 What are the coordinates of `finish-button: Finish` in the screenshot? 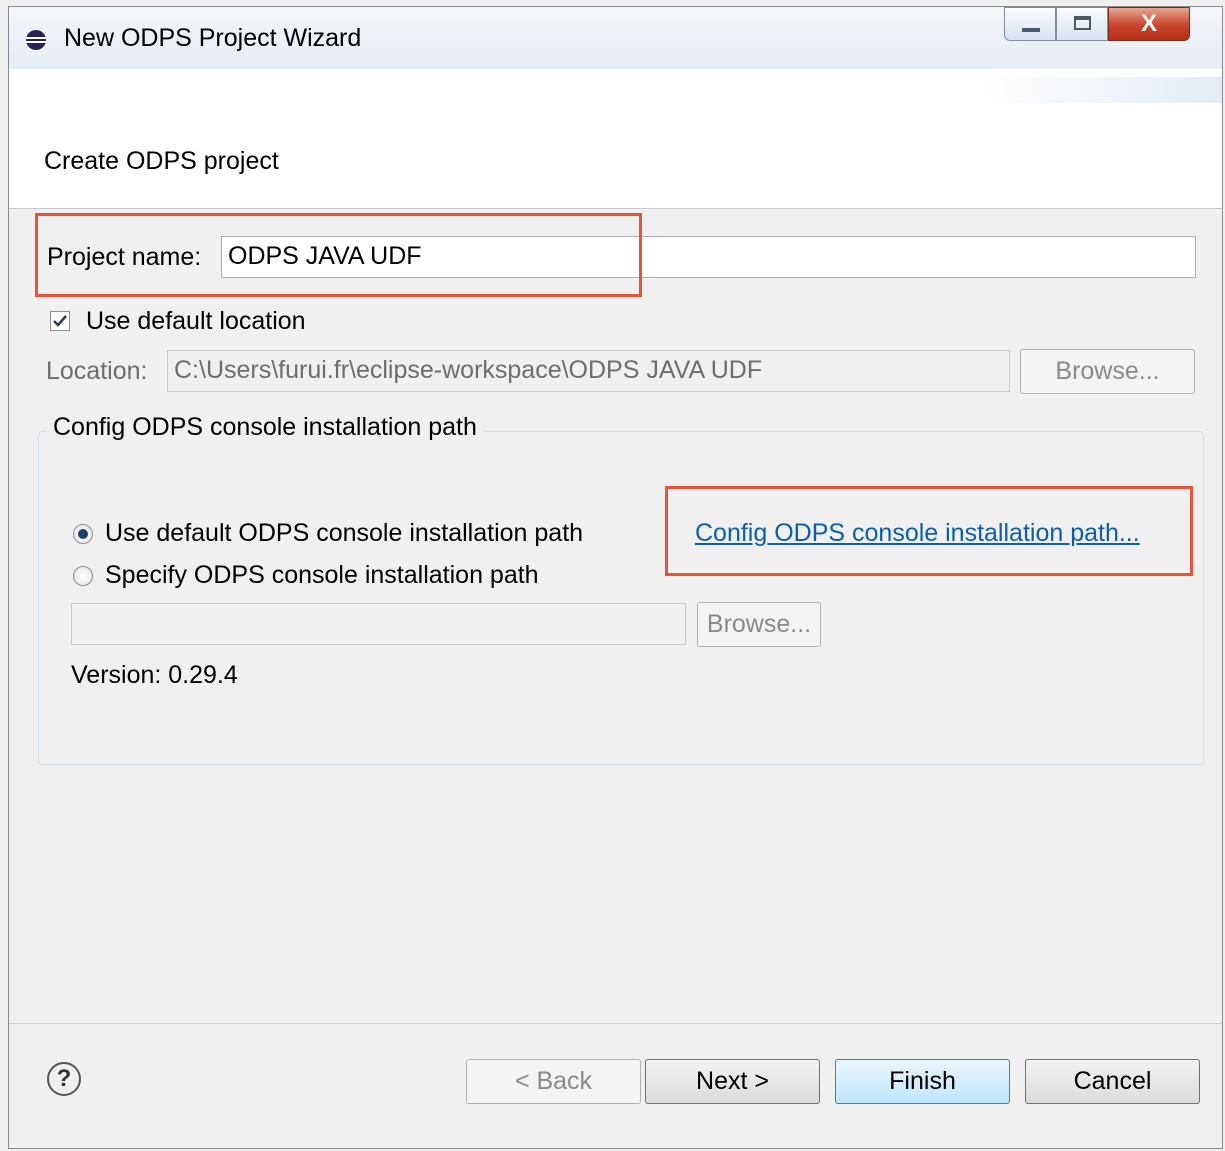 It's located at (922, 1081).